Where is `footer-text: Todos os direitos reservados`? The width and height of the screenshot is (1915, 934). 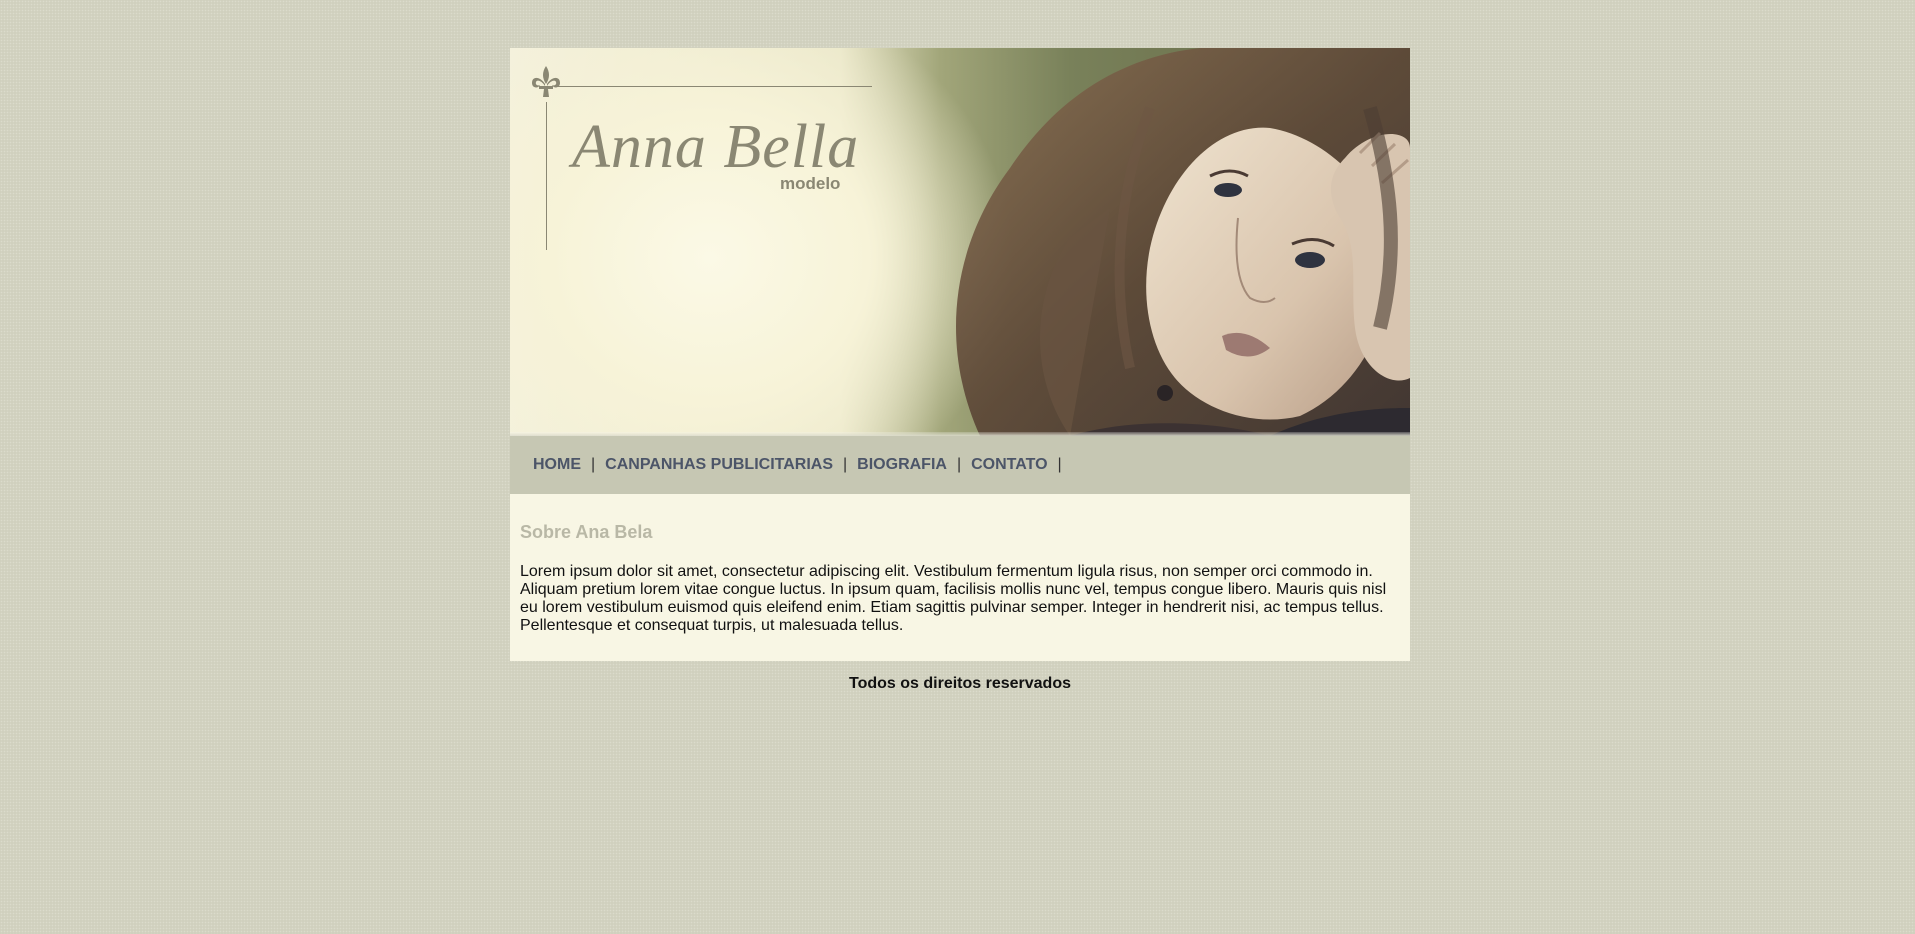 footer-text: Todos os direitos reservados is located at coordinates (960, 683).